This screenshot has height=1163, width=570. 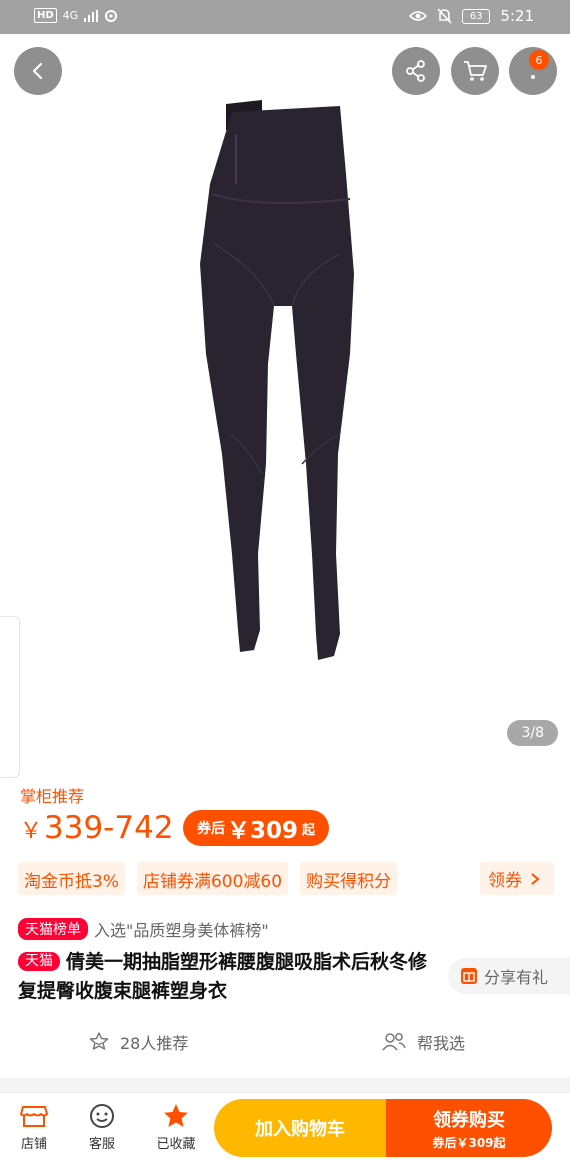 I want to click on price-range: ￥ 339-742, so click(x=97, y=828).